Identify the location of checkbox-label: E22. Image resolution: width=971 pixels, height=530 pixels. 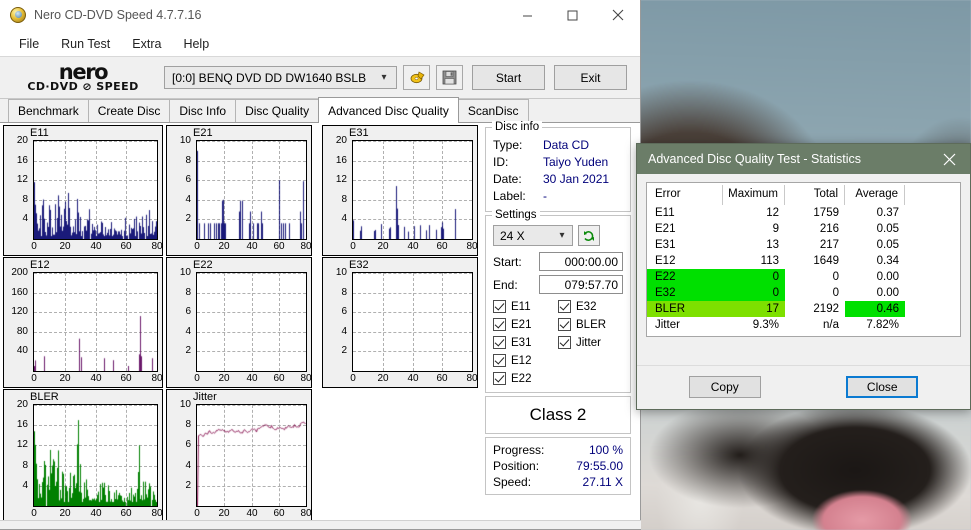
(521, 378).